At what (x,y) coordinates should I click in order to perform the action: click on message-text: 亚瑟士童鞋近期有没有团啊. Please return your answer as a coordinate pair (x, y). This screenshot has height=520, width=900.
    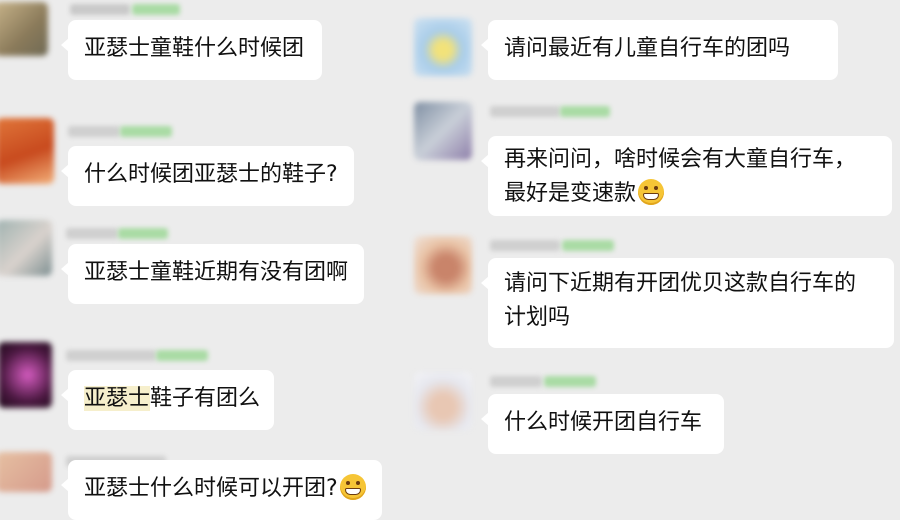
    Looking at the image, I should click on (216, 272).